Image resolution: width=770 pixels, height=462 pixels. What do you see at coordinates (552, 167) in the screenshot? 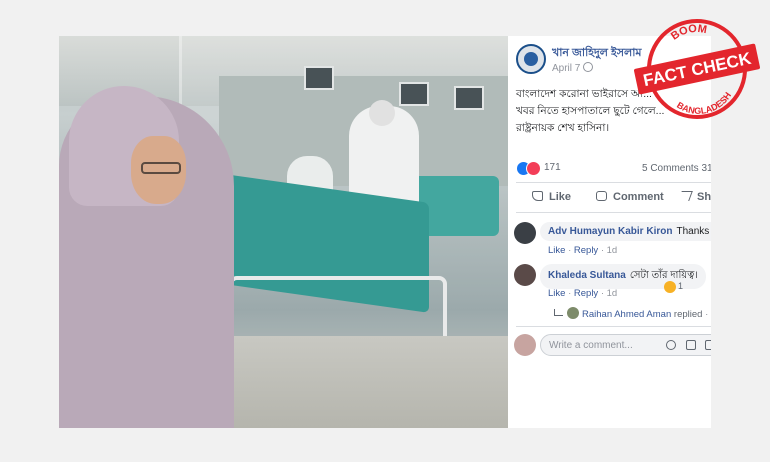
I see `reaction-count: 171` at bounding box center [552, 167].